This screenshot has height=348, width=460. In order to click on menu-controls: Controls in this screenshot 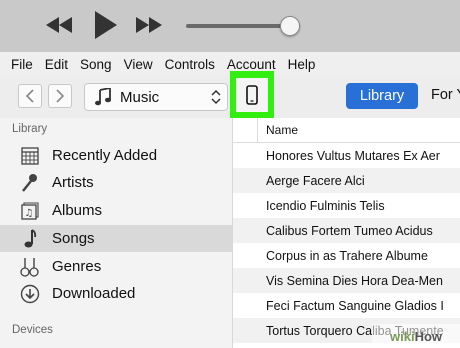, I will do `click(184, 64)`.